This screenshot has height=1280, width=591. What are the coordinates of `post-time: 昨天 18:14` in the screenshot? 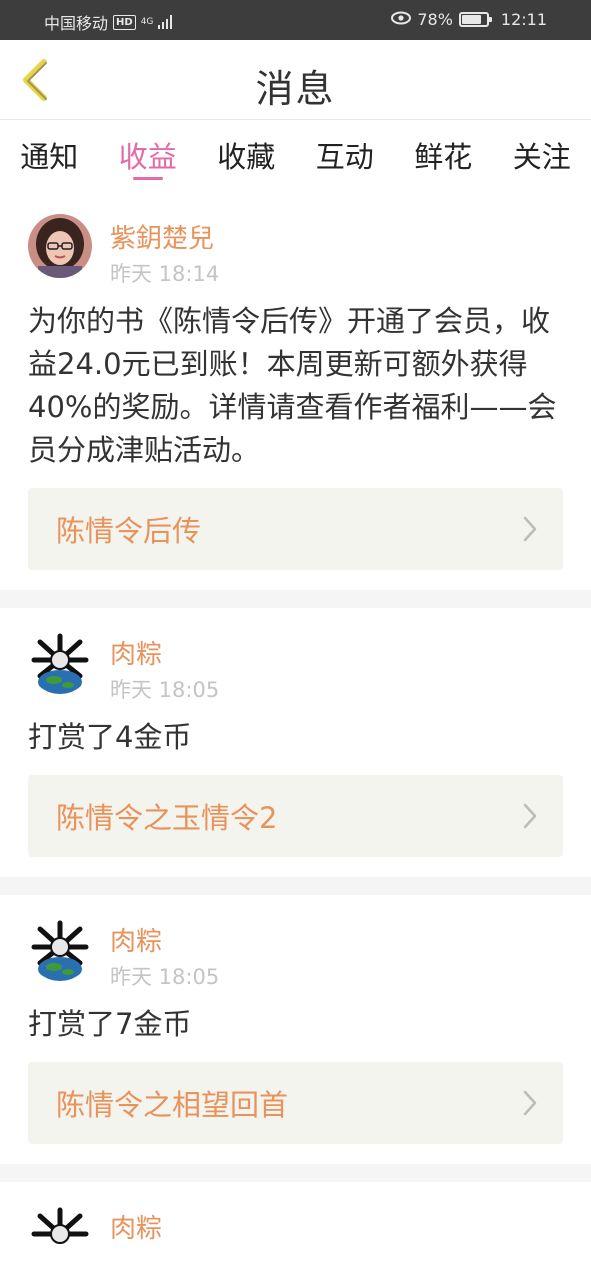 It's located at (165, 274).